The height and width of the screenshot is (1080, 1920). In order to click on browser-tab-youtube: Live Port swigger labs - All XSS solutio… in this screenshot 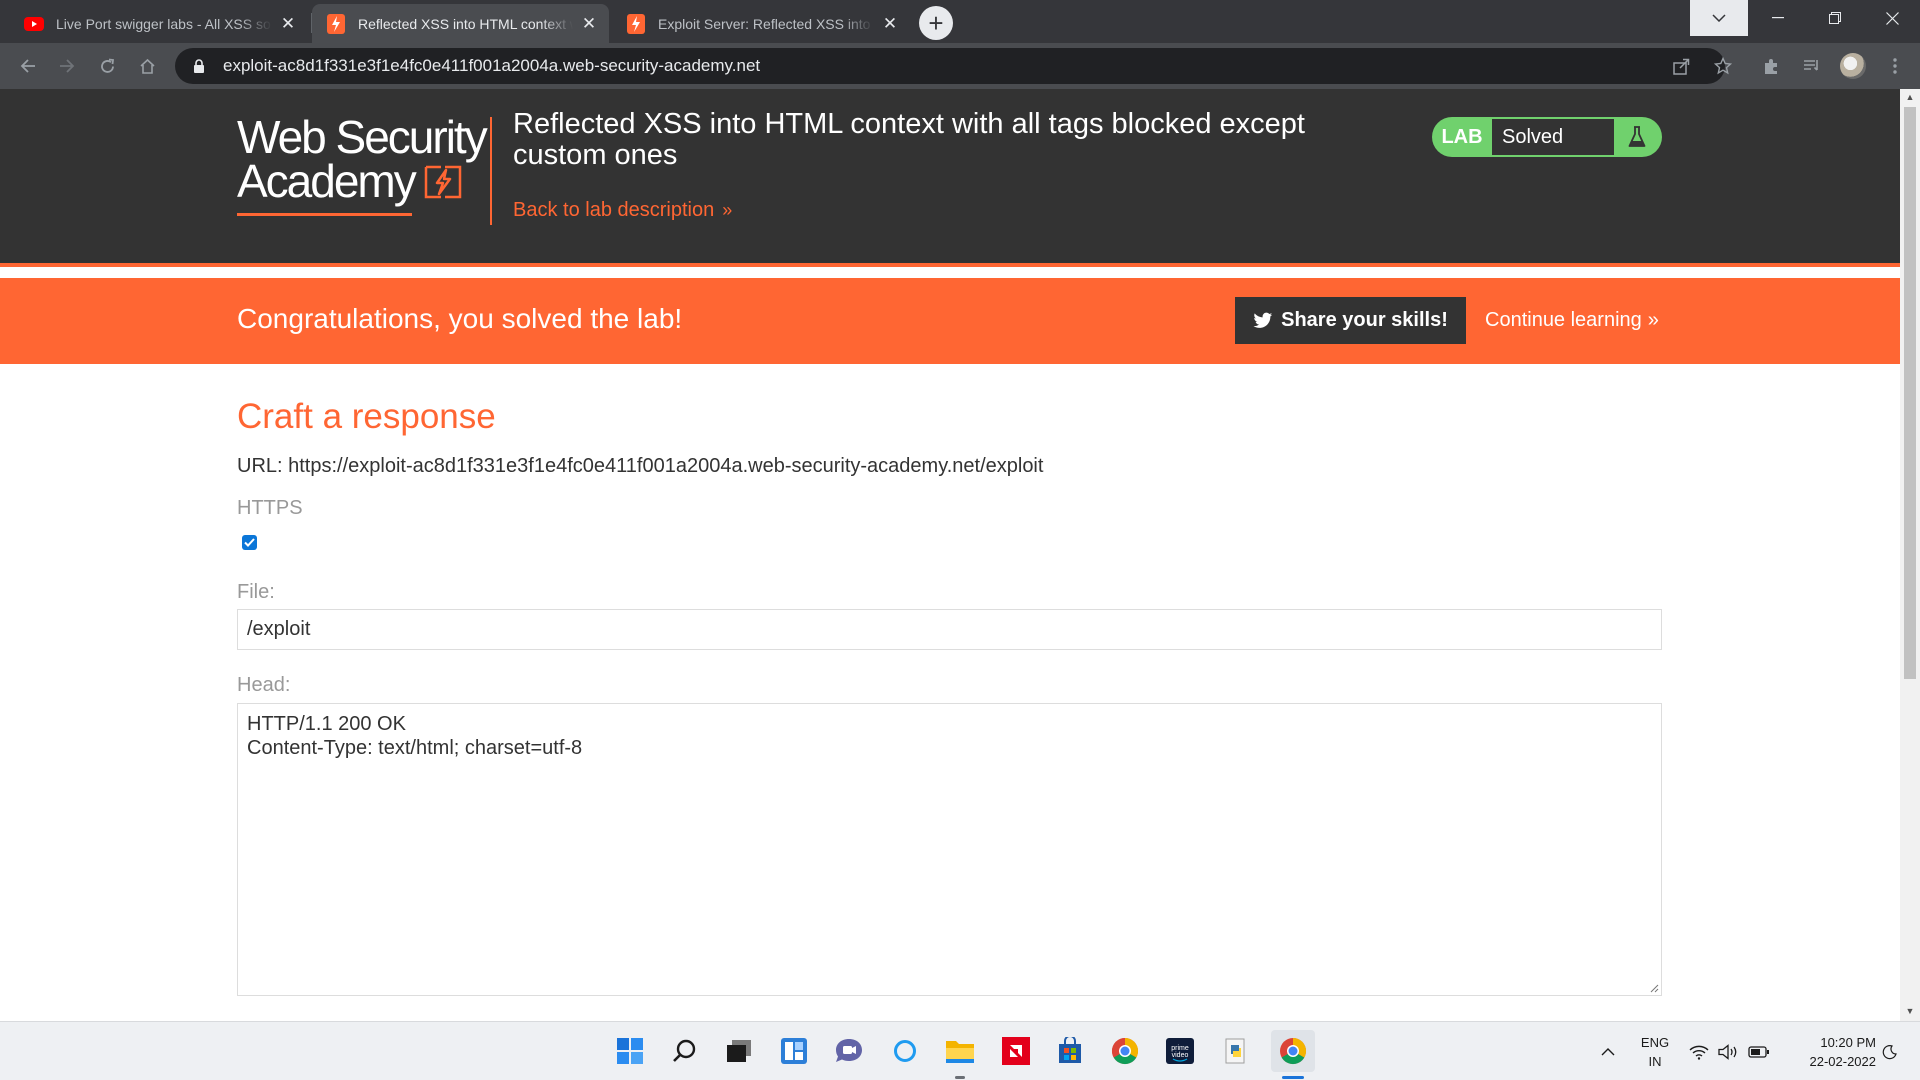, I will do `click(159, 23)`.